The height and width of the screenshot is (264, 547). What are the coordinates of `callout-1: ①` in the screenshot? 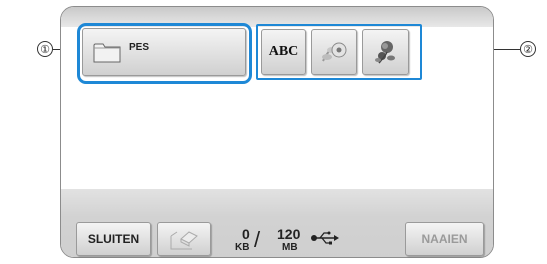 It's located at (45, 49).